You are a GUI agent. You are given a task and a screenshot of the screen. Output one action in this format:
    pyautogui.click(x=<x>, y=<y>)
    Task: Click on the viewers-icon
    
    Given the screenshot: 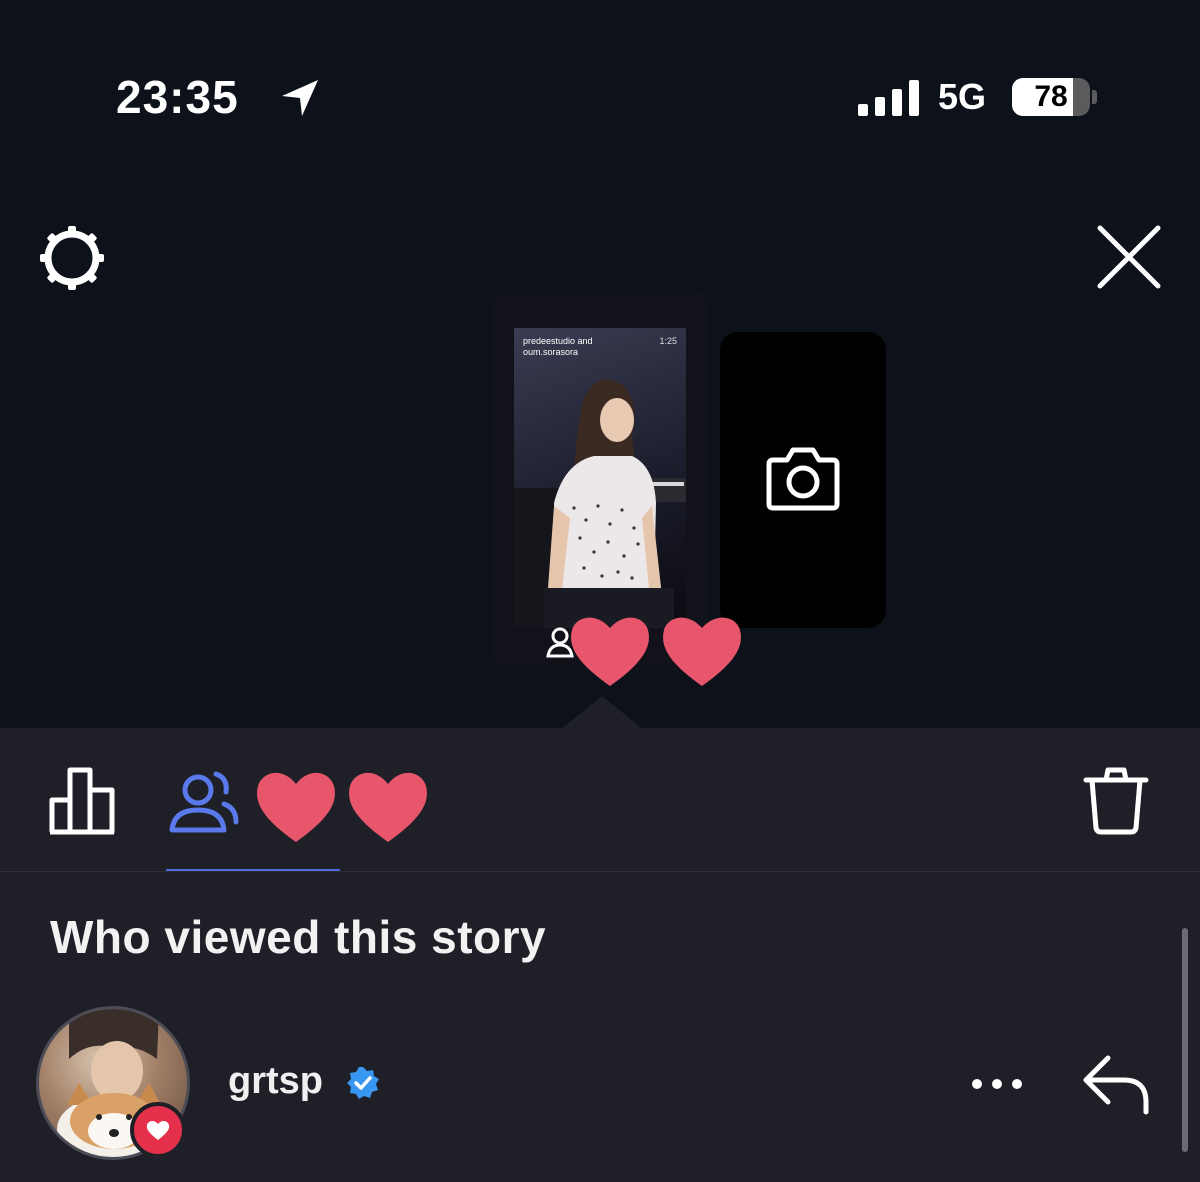 What is the action you would take?
    pyautogui.click(x=204, y=802)
    